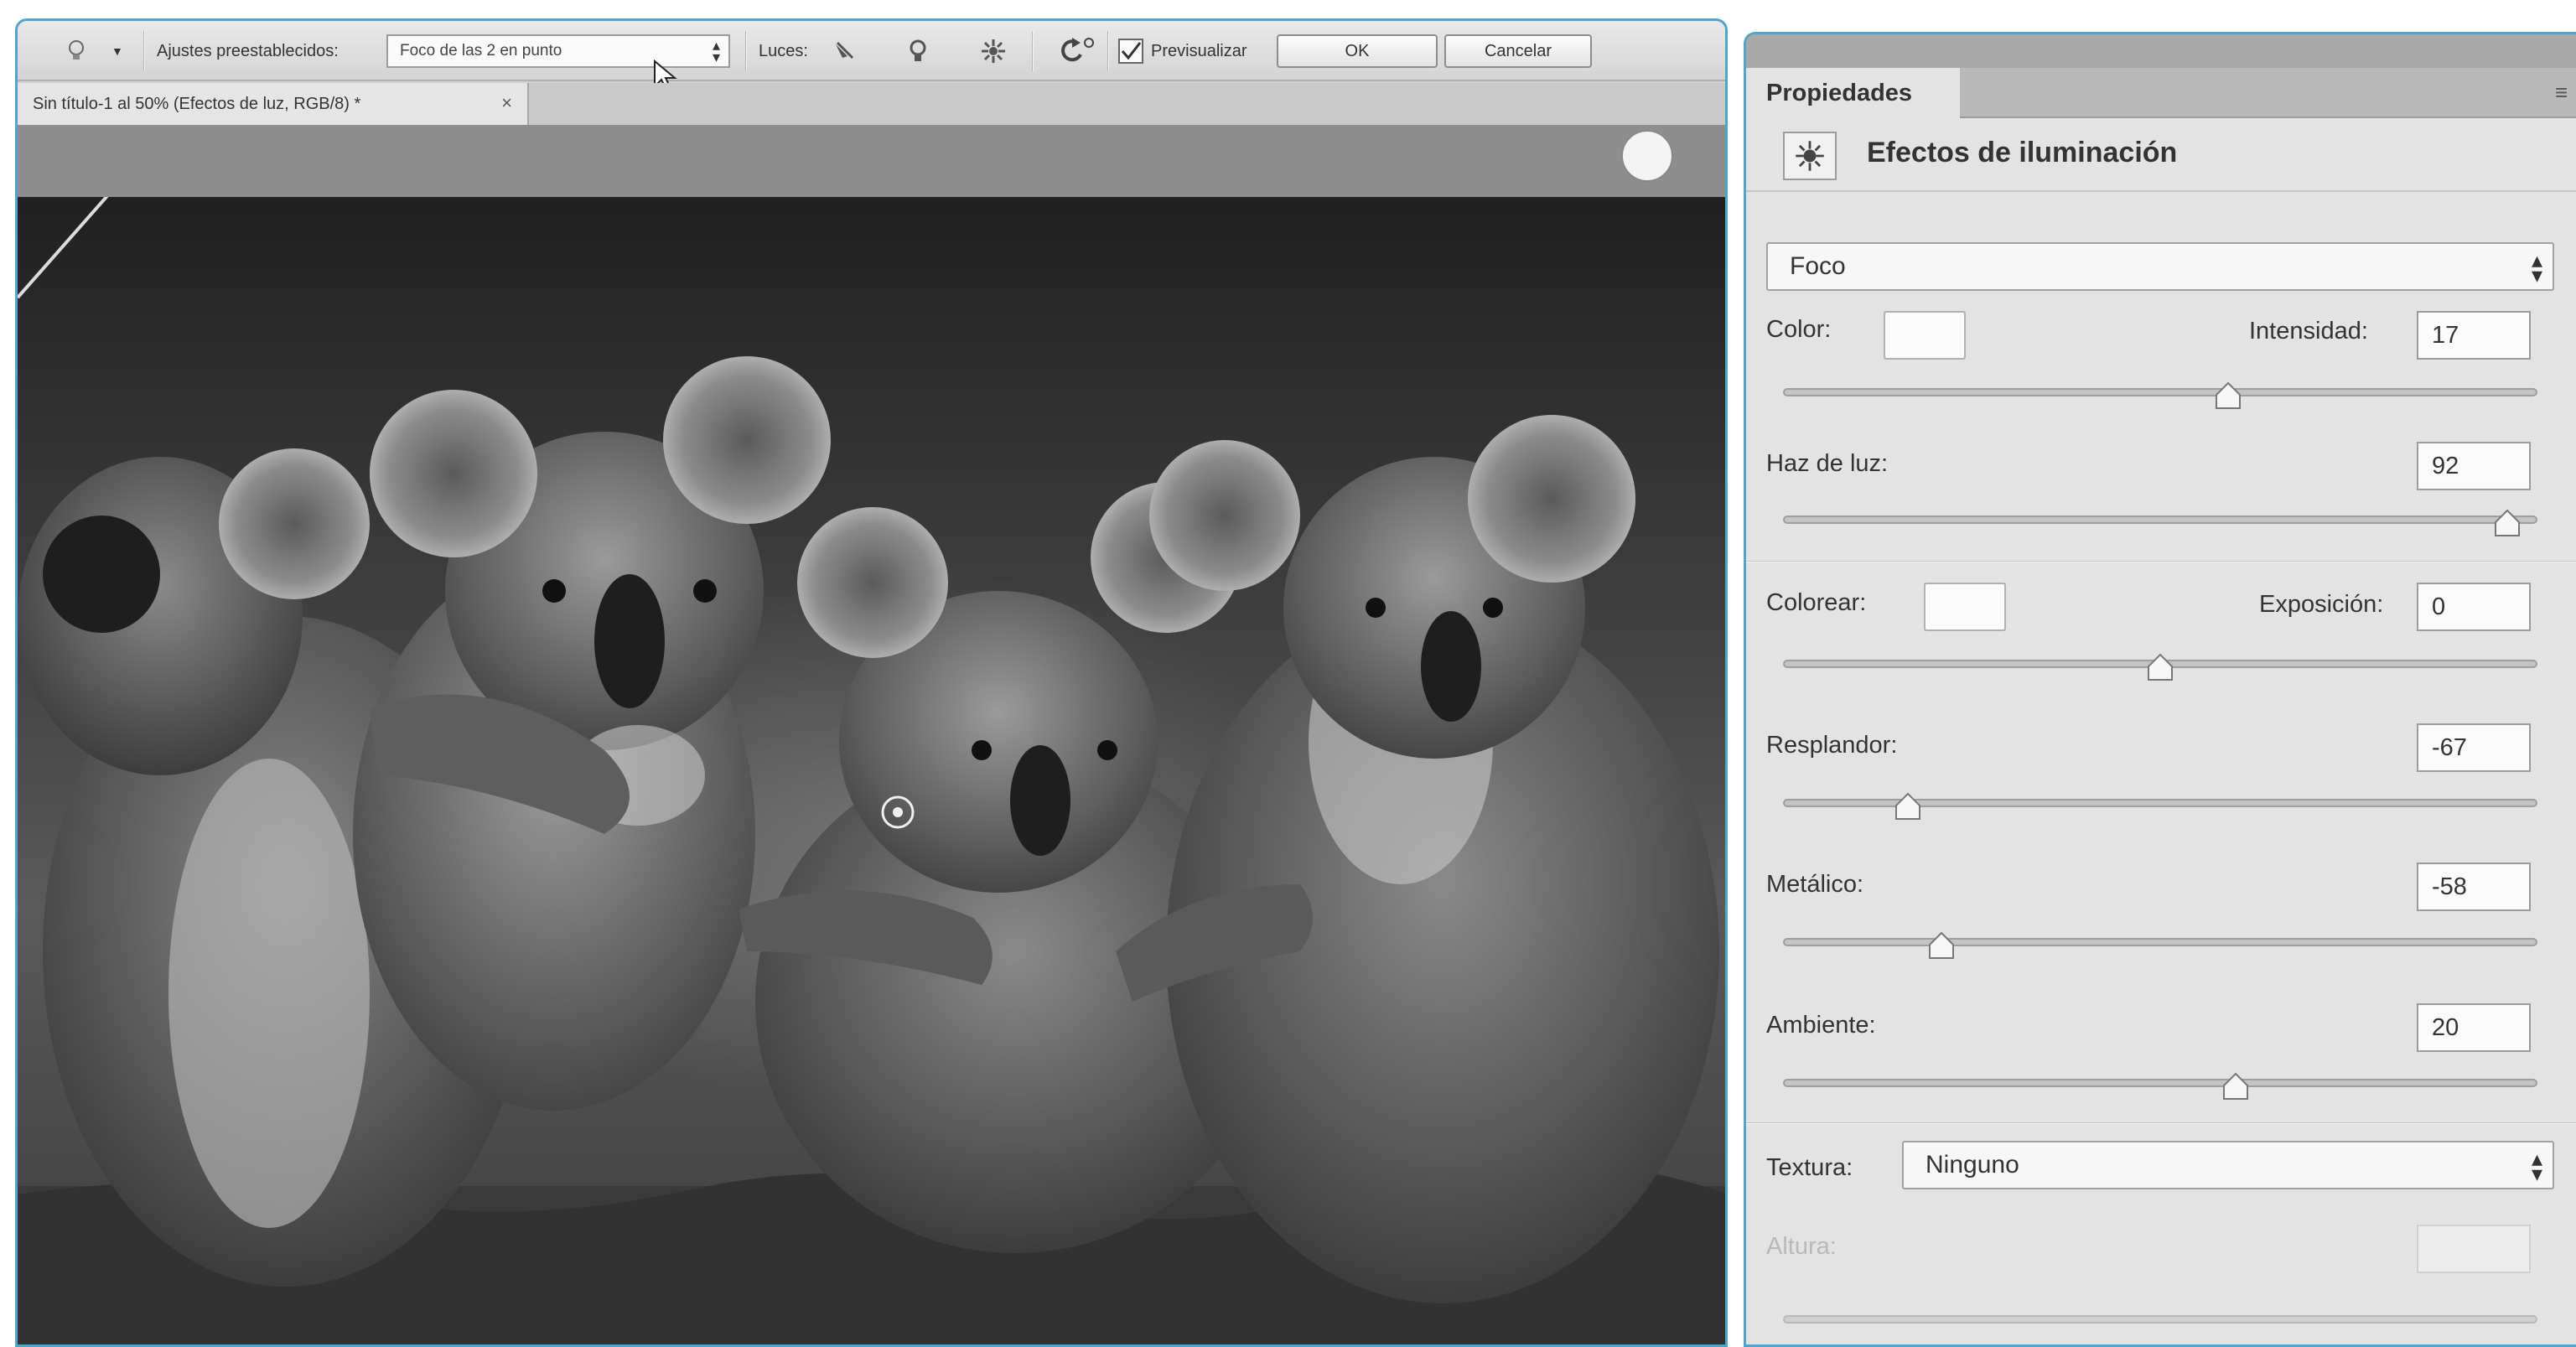  I want to click on panel-menu-icon: ≡, so click(2561, 93).